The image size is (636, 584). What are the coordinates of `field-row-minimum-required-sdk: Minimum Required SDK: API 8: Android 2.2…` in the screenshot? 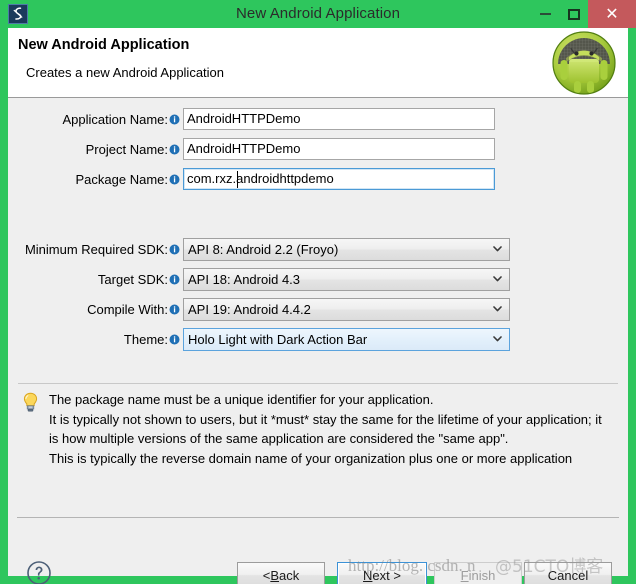 It's located at (318, 249).